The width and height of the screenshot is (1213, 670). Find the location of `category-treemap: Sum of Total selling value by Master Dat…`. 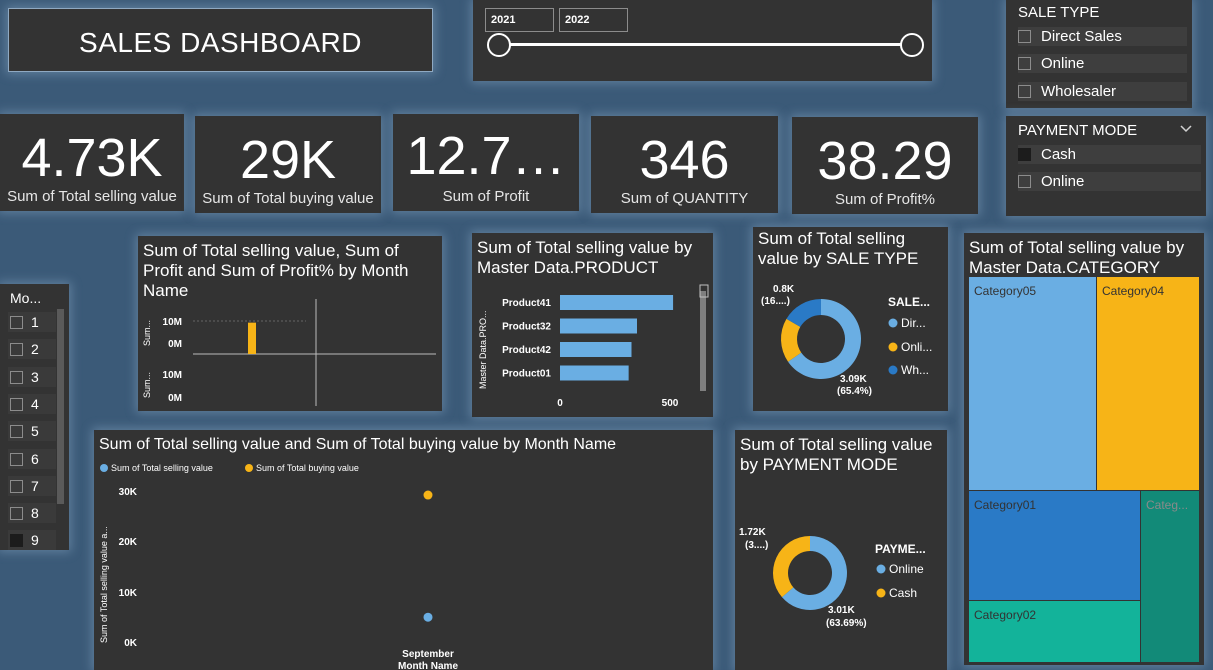

category-treemap: Sum of Total selling value by Master Dat… is located at coordinates (1084, 449).